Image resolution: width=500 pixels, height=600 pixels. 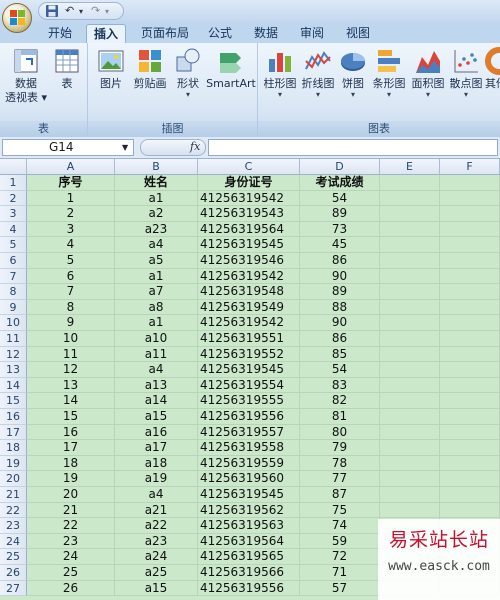 I want to click on picture-button: 图片, so click(x=111, y=69).